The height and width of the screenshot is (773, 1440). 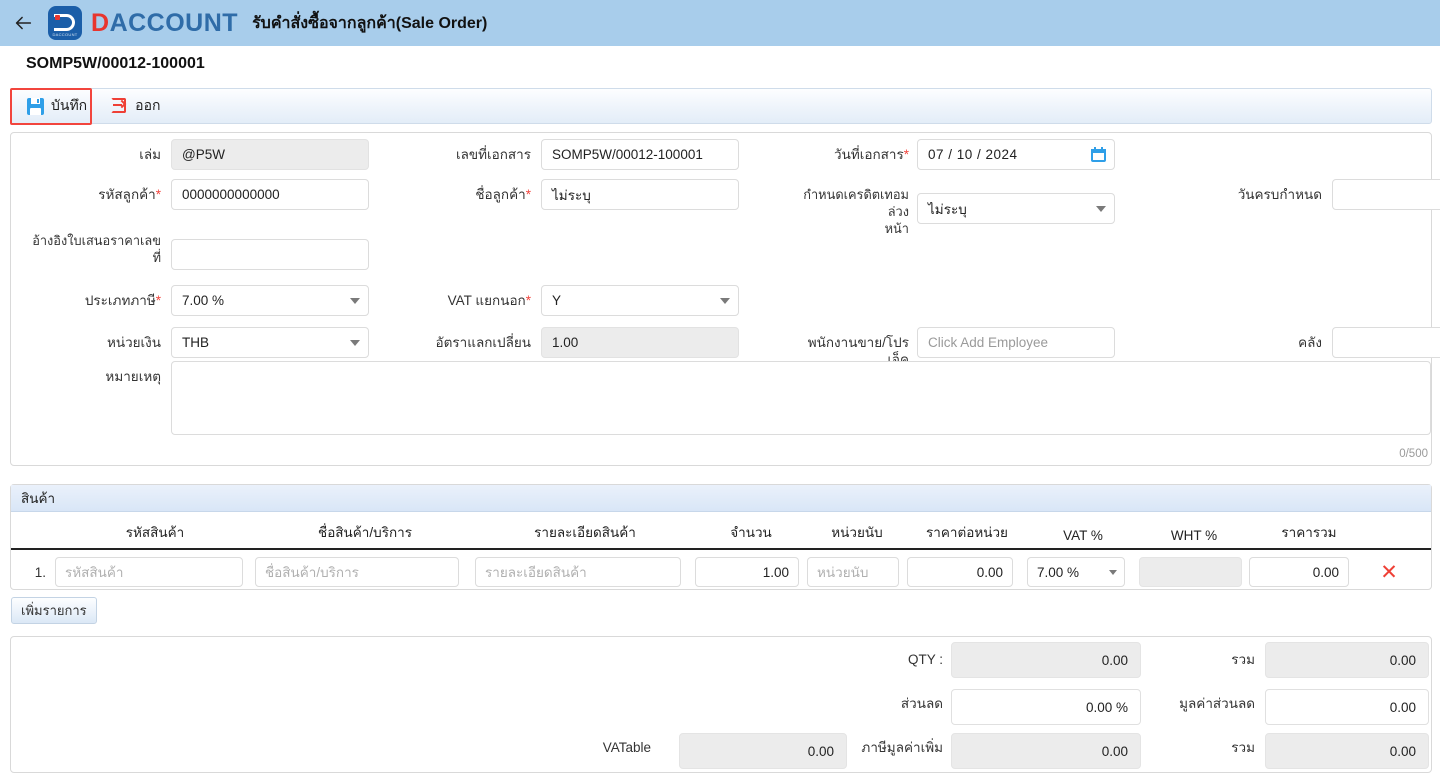 I want to click on column-header-wht: WHT %, so click(x=1194, y=535).